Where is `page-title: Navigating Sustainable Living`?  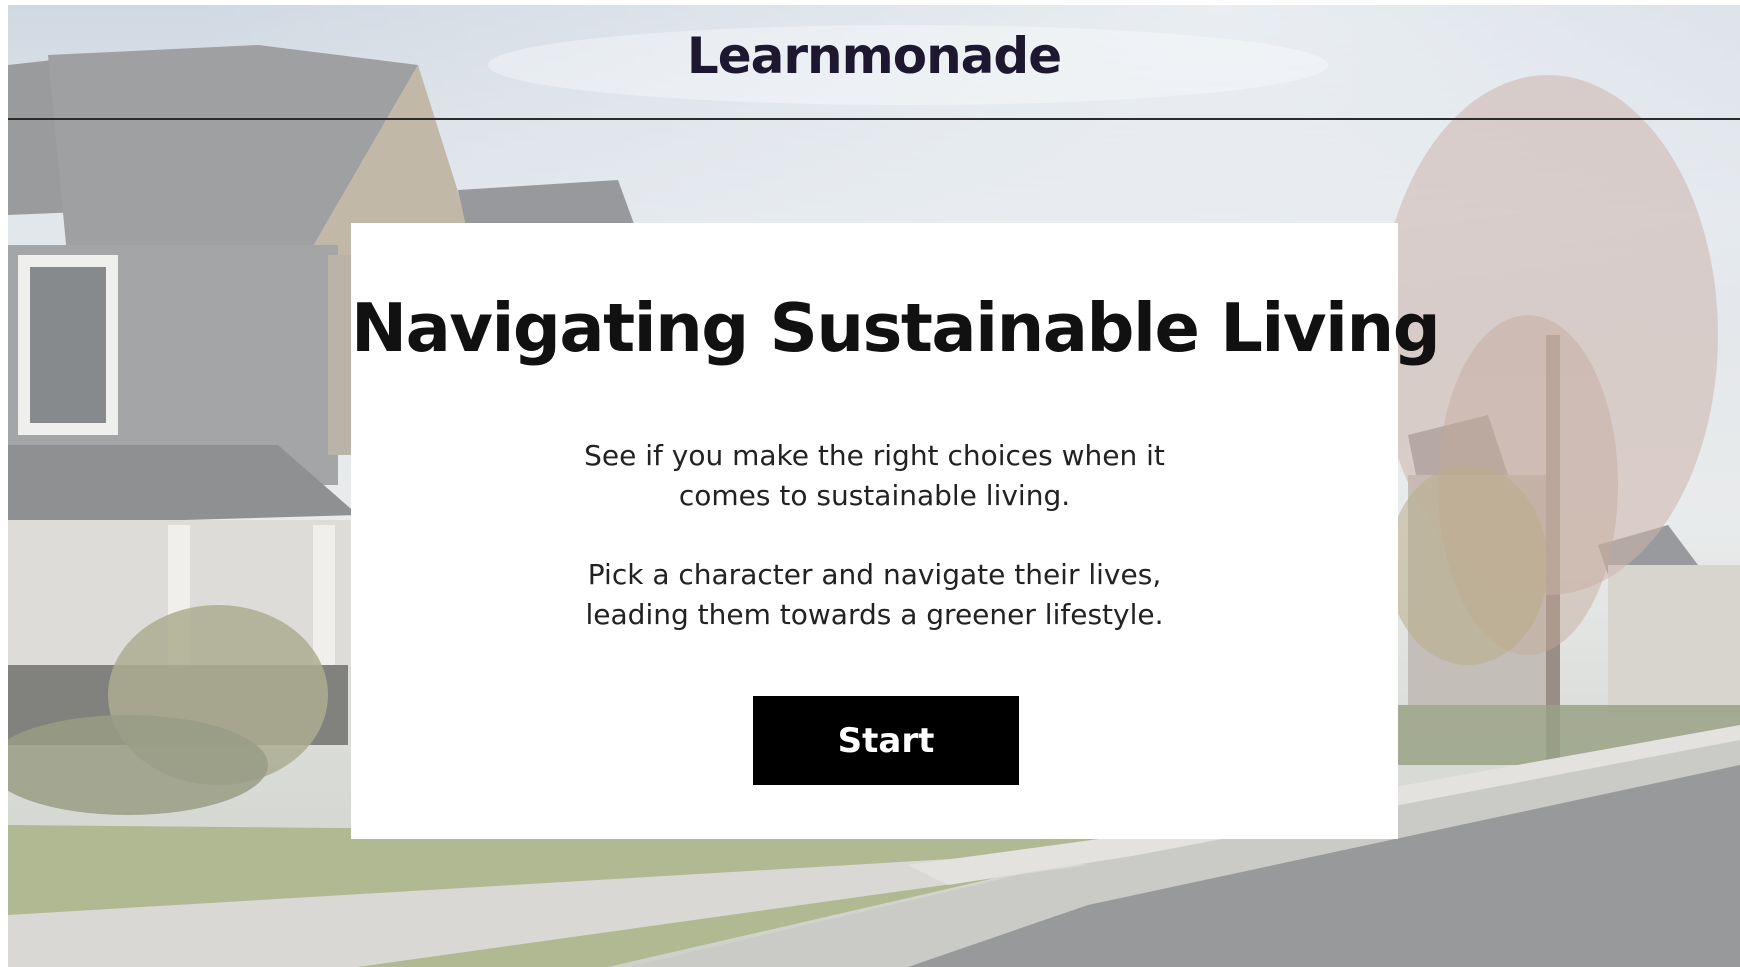
page-title: Navigating Sustainable Living is located at coordinates (896, 328).